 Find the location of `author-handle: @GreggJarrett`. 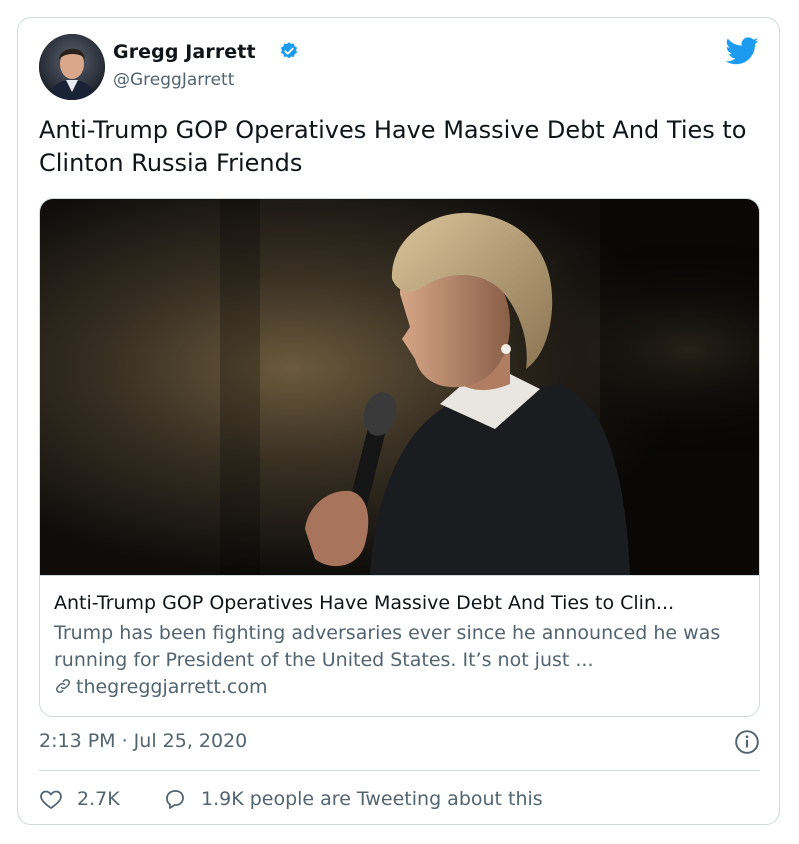

author-handle: @GreggJarrett is located at coordinates (173, 80).